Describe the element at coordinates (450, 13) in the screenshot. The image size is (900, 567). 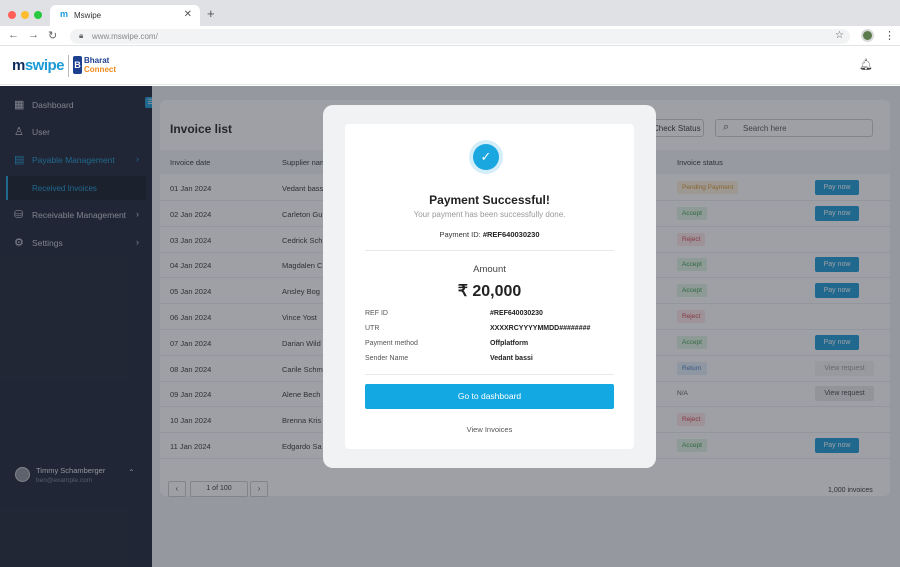
I see `browser-tab-bar: m Mswipe ✕ +` at that location.